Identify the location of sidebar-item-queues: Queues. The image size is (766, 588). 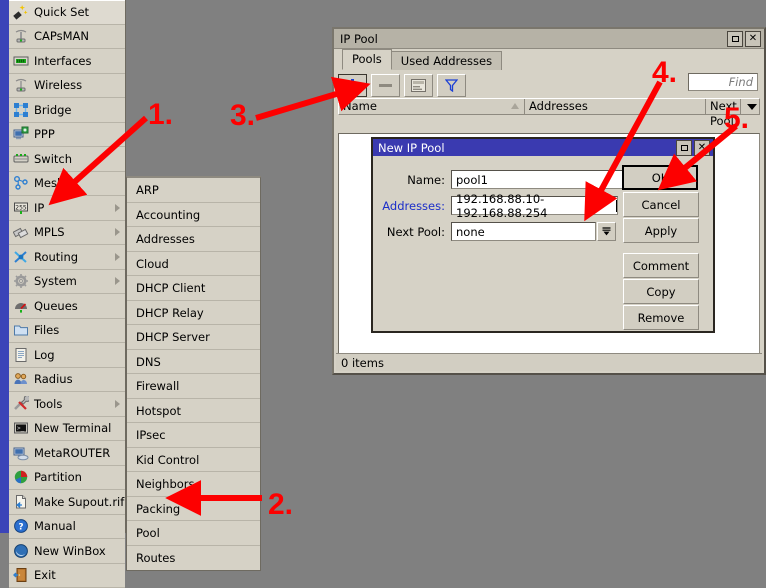
(67, 306).